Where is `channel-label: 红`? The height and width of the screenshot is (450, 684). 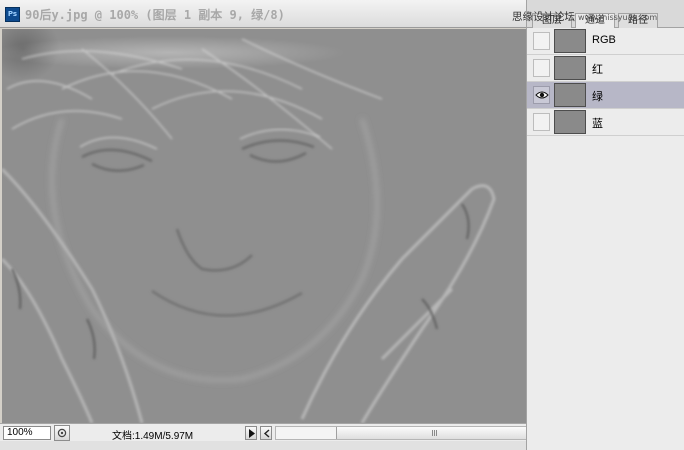
channel-label: 红 is located at coordinates (597, 70).